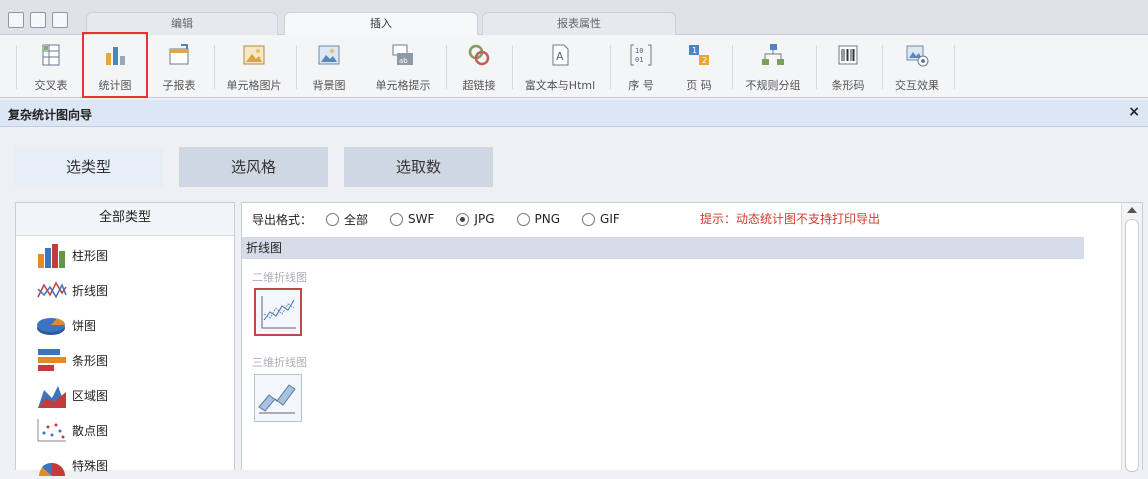 This screenshot has height=479, width=1148. Describe the element at coordinates (848, 68) in the screenshot. I see `ribbon-barcode-button: 条形码` at that location.